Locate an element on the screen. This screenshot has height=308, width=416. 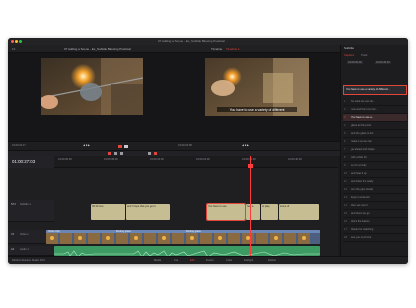
video-thumbnails is located at coordinates (183, 237).